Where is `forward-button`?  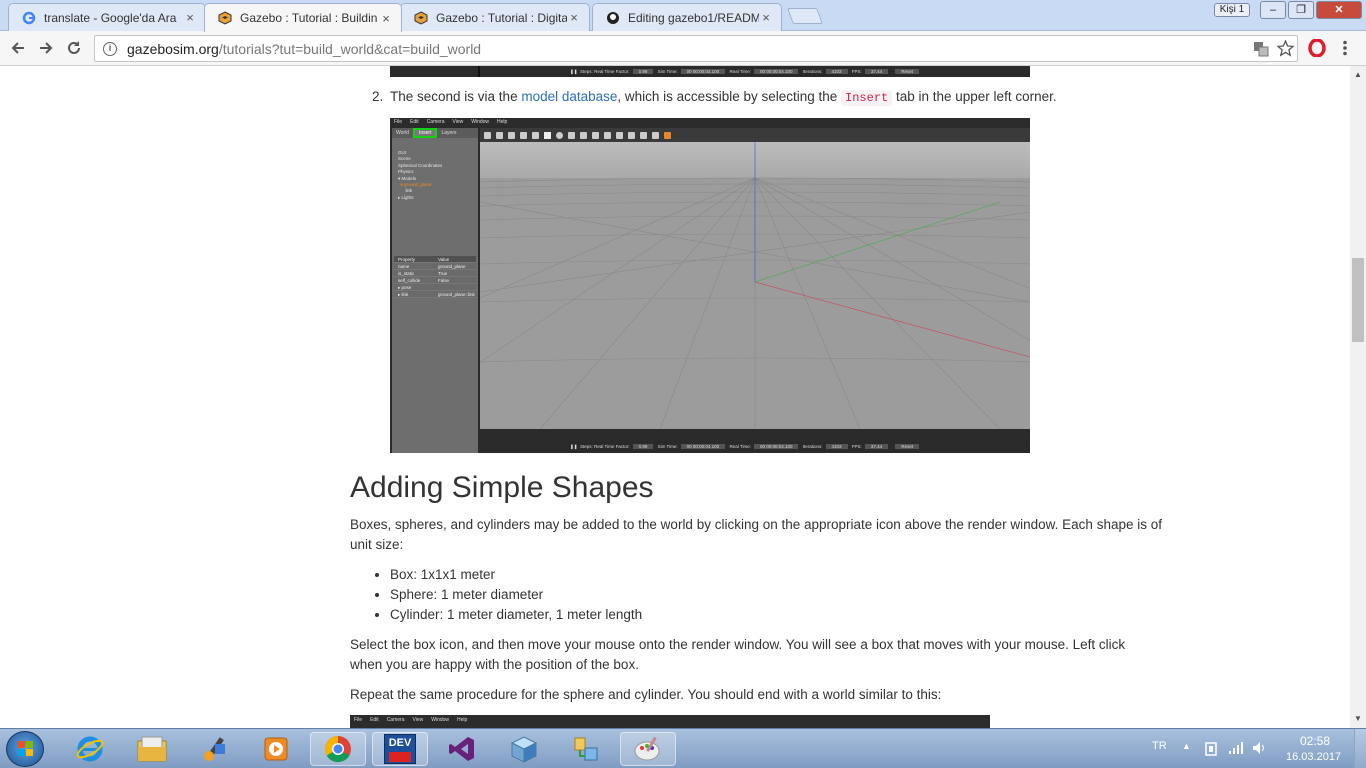 forward-button is located at coordinates (46, 48).